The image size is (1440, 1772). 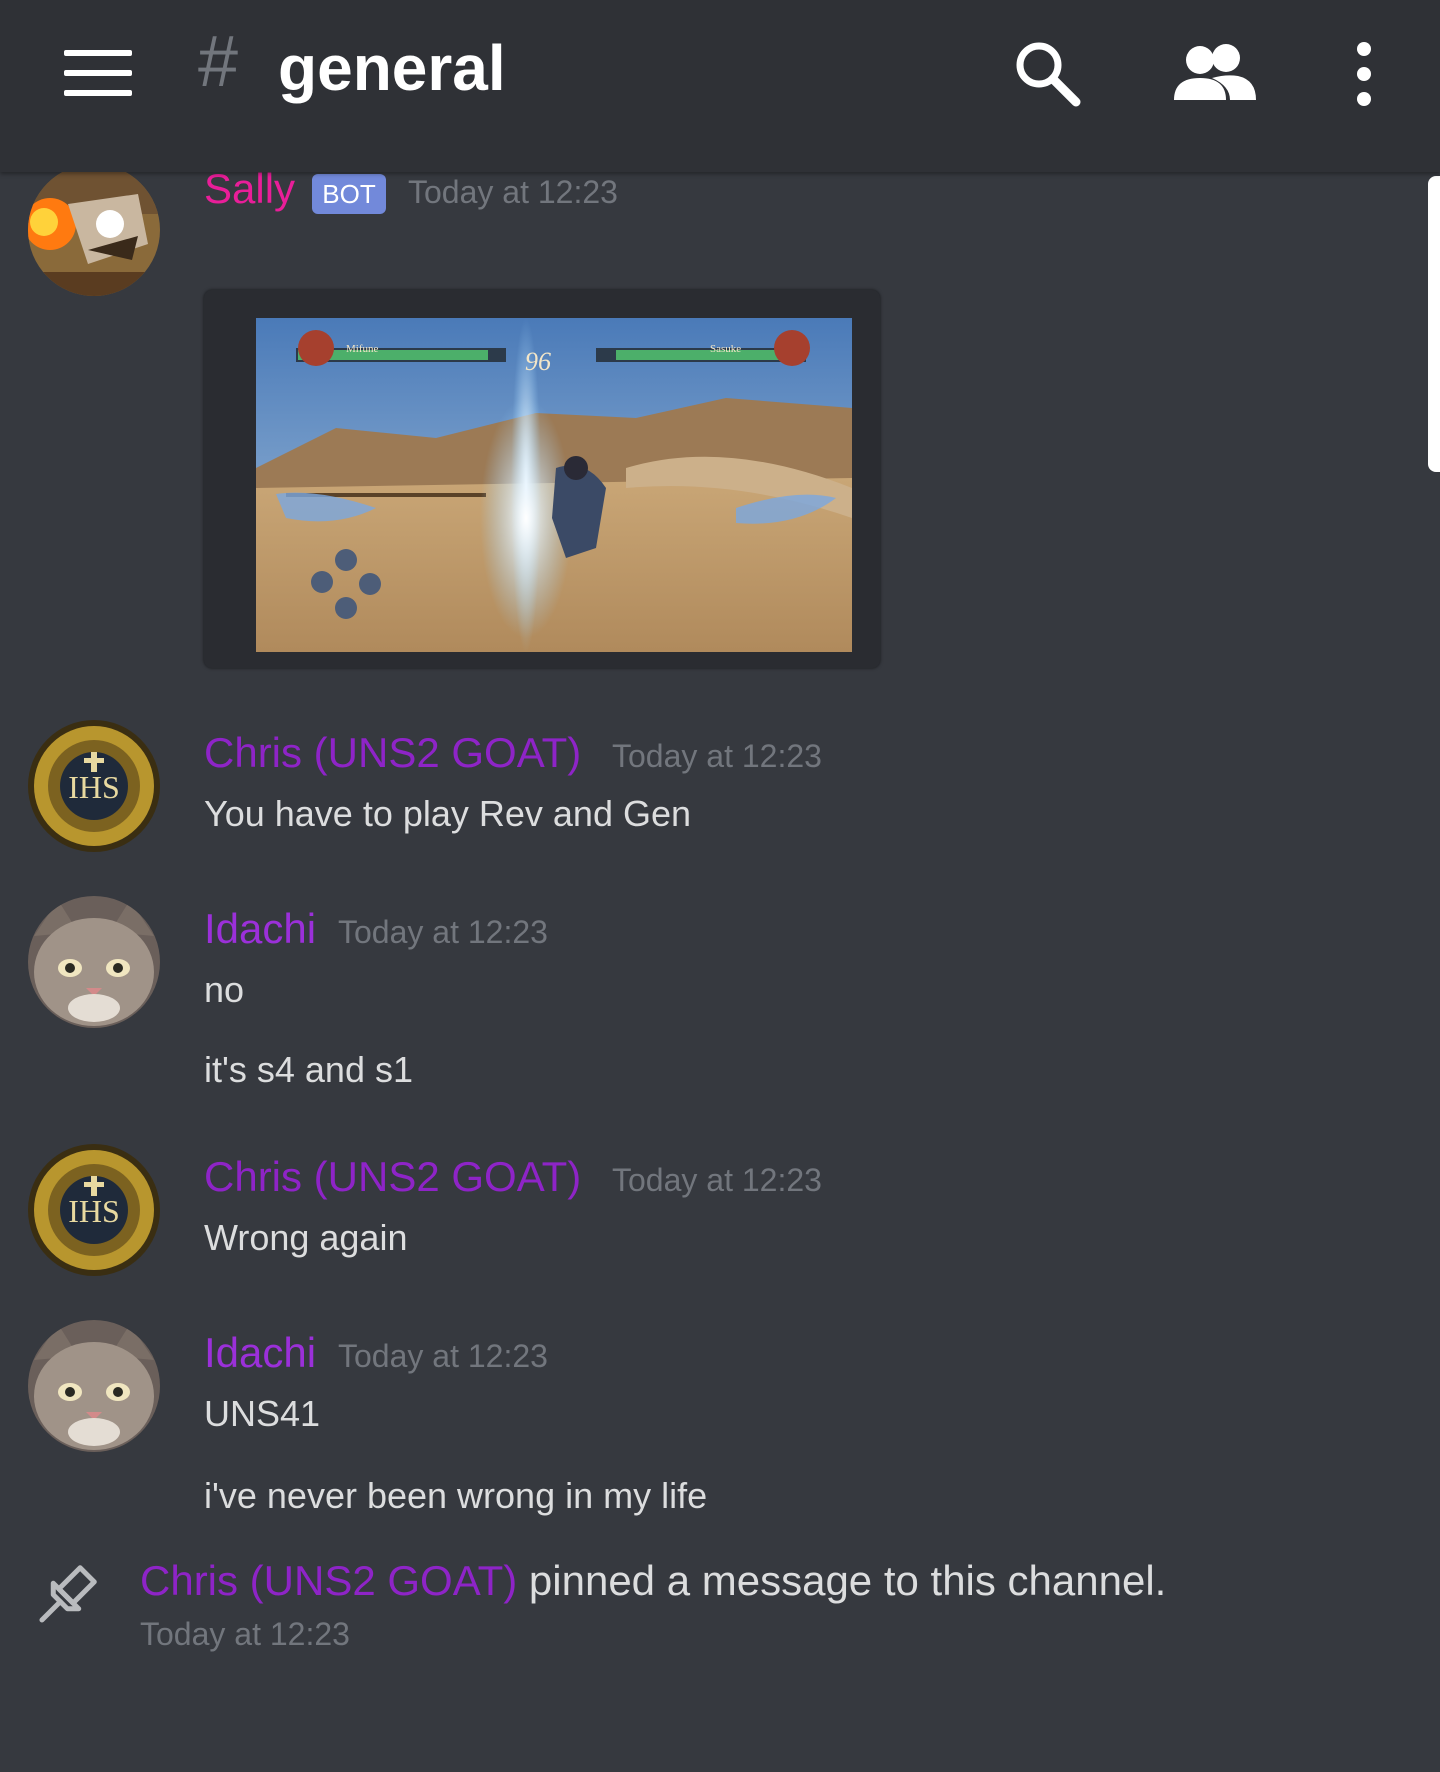 What do you see at coordinates (306, 1237) in the screenshot?
I see `message-text: Wrong again` at bounding box center [306, 1237].